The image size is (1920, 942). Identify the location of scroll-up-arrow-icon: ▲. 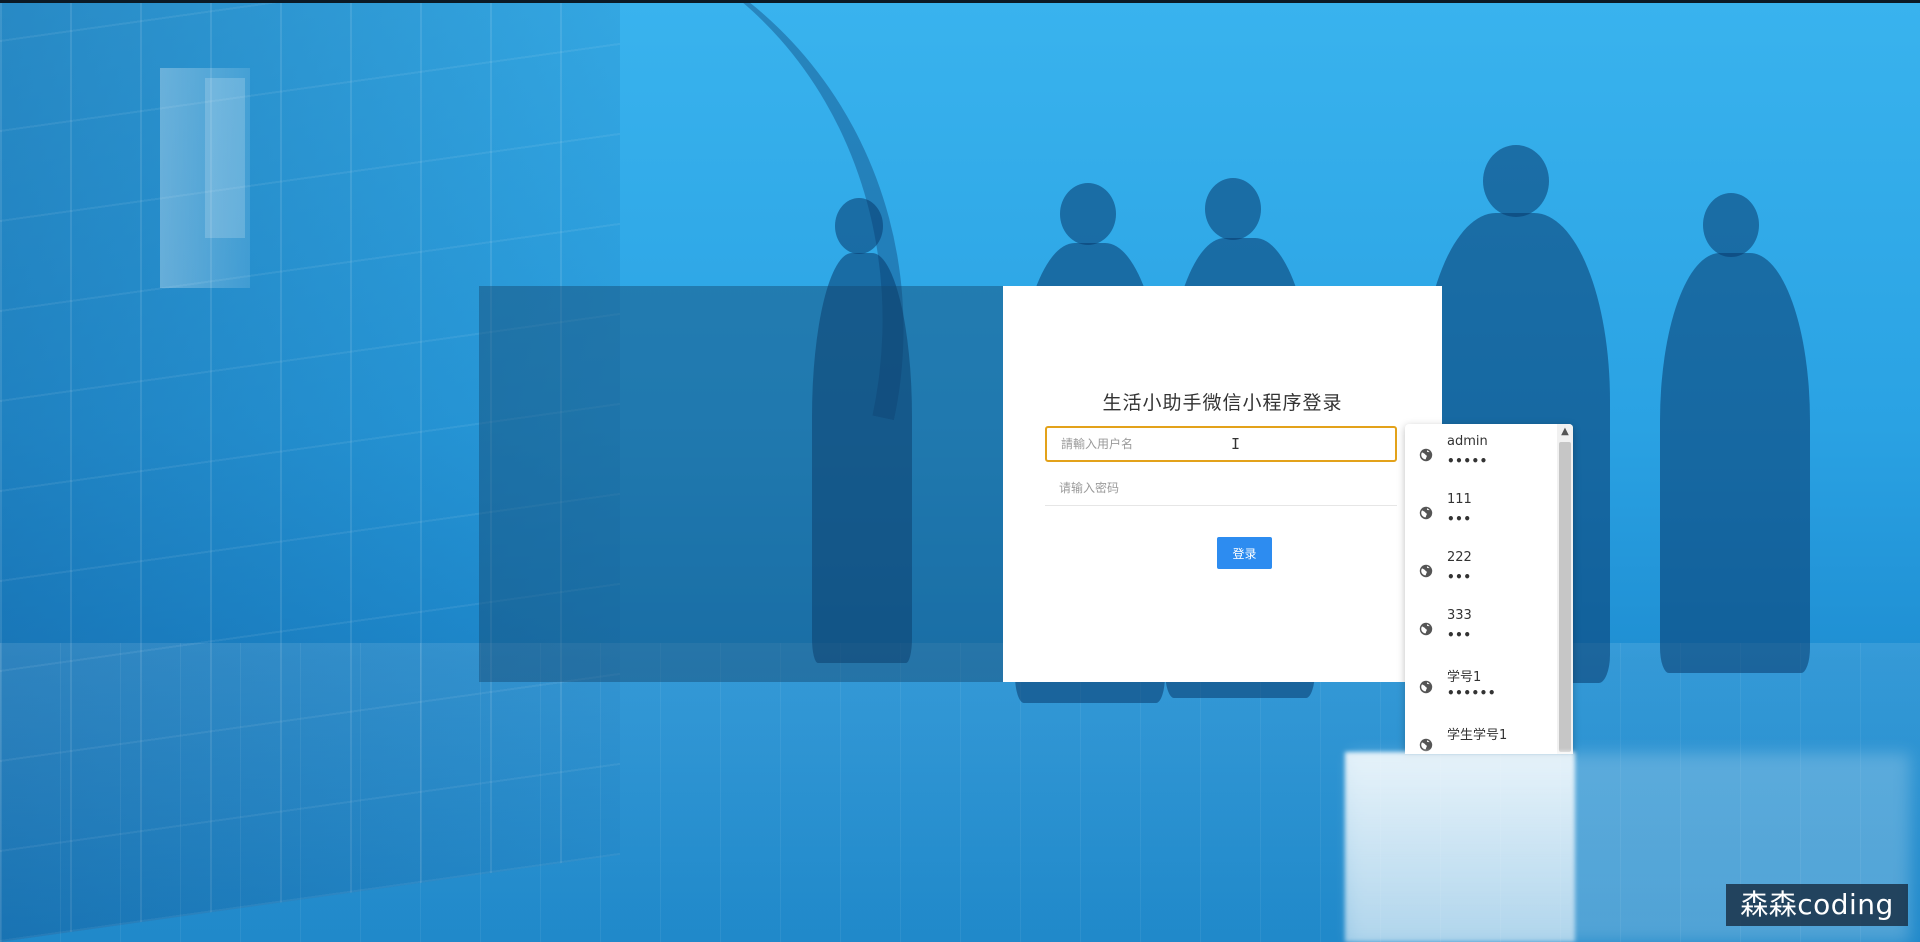
(1565, 432).